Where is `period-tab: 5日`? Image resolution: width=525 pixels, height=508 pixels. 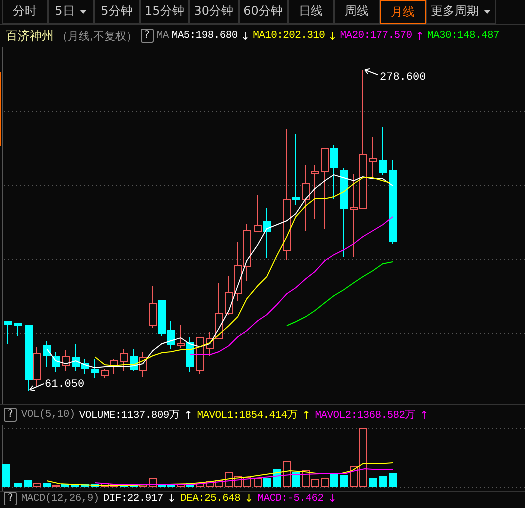 period-tab: 5日 is located at coordinates (71, 12).